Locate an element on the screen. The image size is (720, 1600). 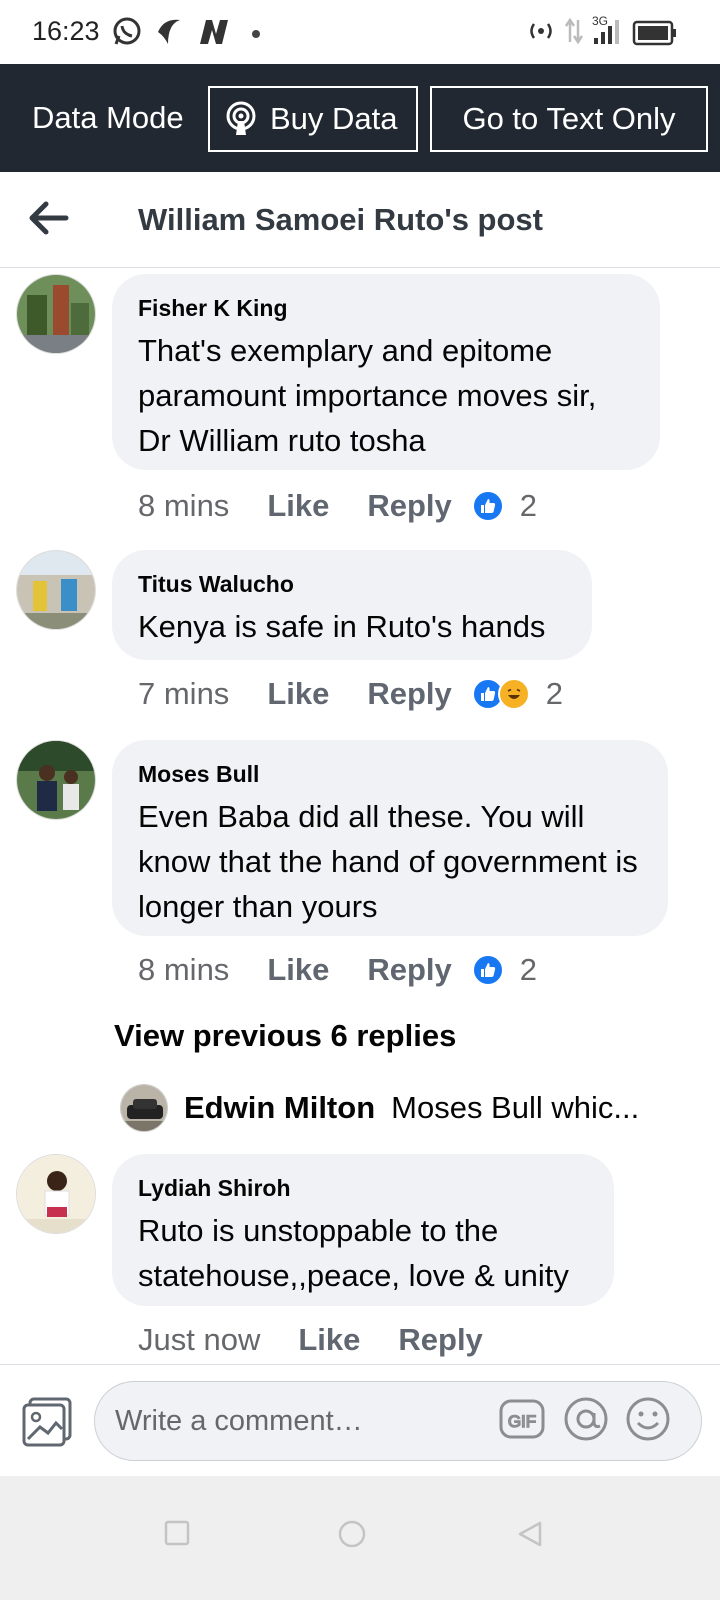
data-mode-label: Data Mode is located at coordinates (108, 117).